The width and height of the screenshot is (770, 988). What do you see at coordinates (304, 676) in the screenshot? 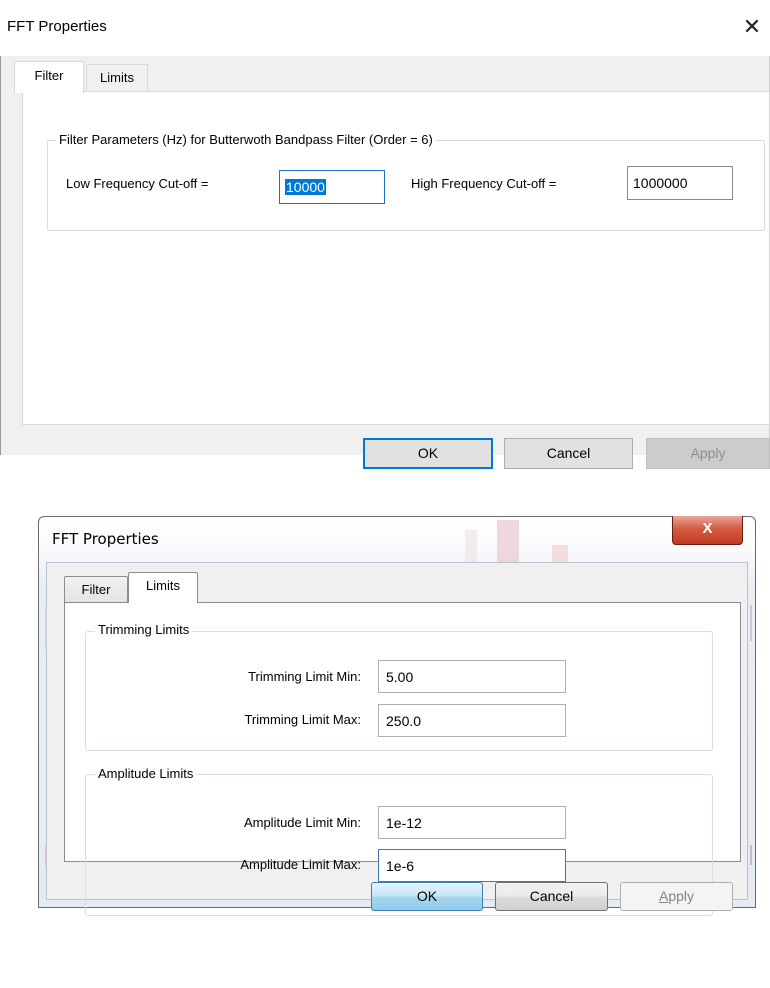
I see `trimming-min-label: Trimming Limit Min:` at bounding box center [304, 676].